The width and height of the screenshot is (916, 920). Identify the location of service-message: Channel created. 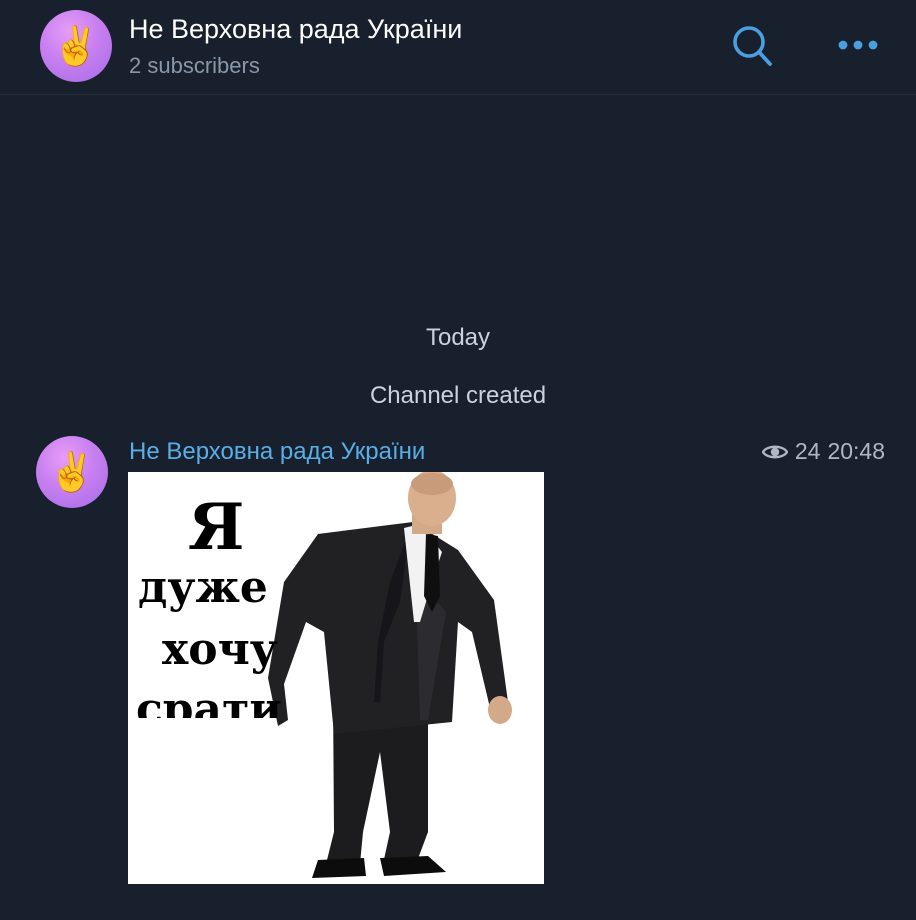
(458, 395).